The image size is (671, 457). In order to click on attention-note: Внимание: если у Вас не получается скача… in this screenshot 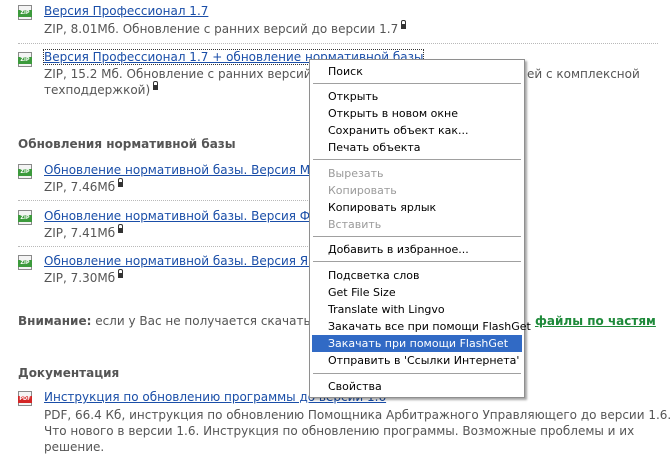, I will do `click(171, 321)`.